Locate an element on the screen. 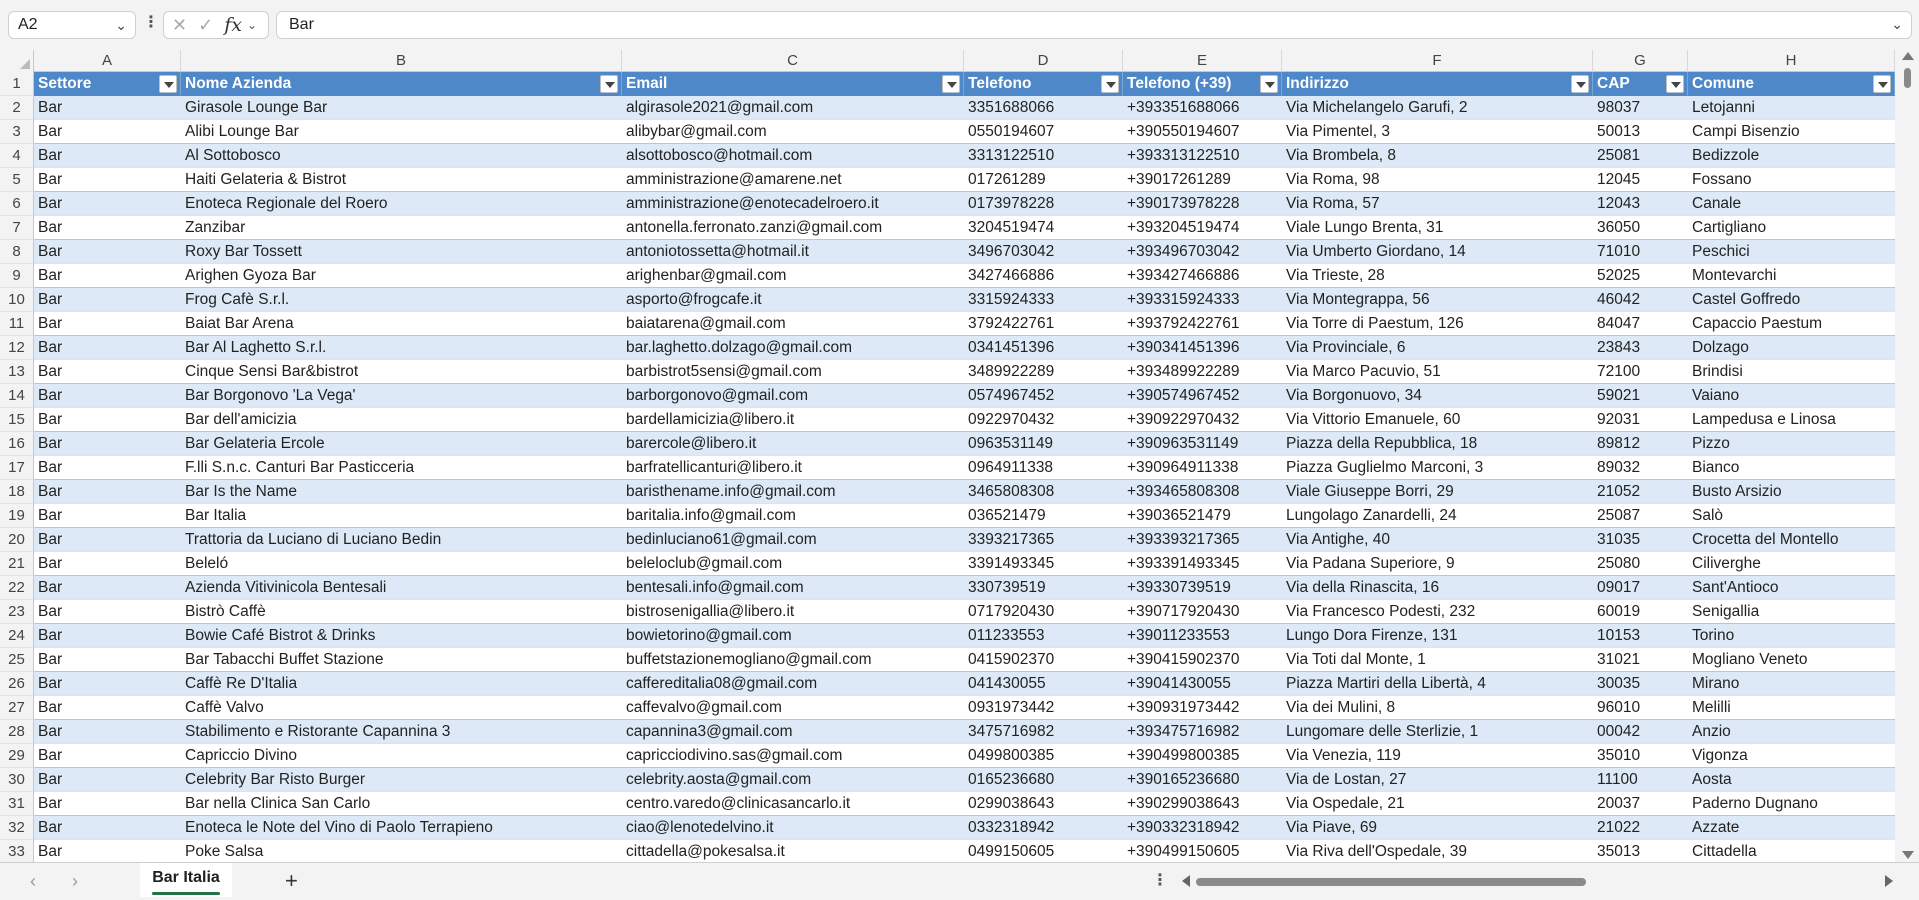 The image size is (1919, 900). table-cell: 3393217365 is located at coordinates (1043, 540).